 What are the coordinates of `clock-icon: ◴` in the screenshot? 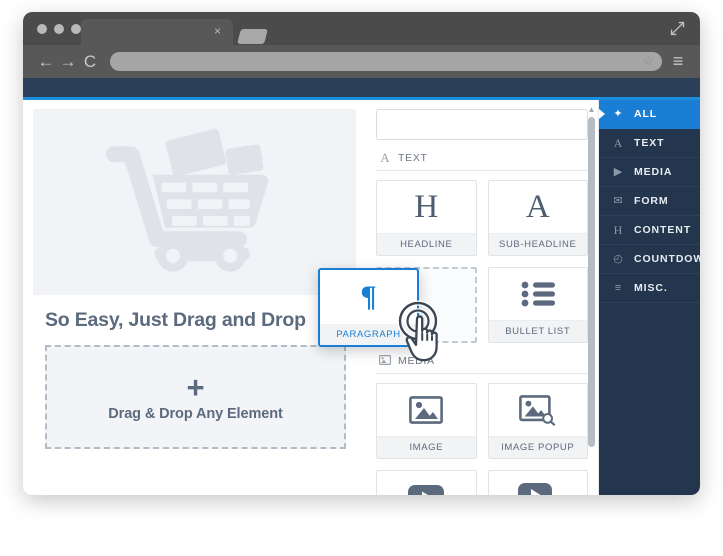 It's located at (618, 259).